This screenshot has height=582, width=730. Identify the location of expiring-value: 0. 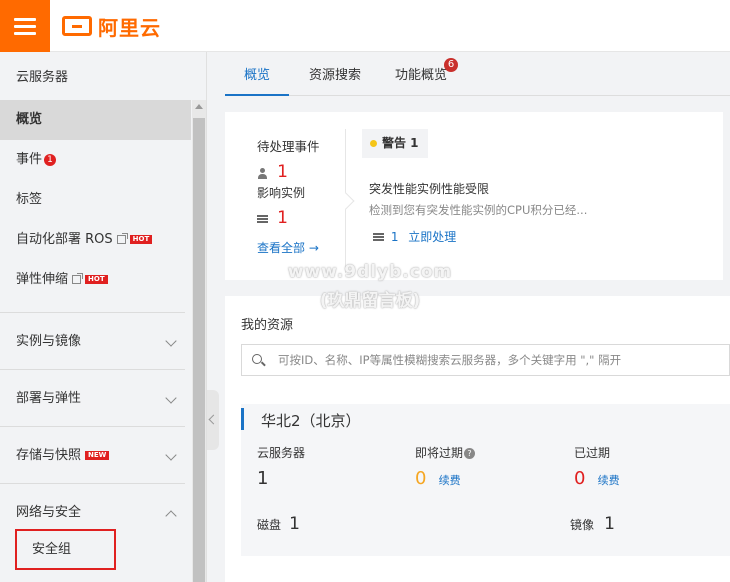
(420, 478).